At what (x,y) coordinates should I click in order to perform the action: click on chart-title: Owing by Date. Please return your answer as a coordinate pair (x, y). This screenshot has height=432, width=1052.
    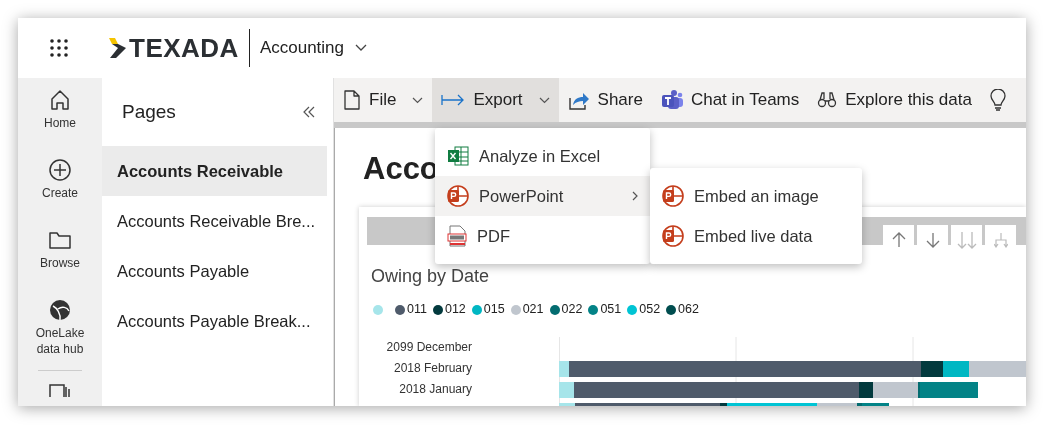
    Looking at the image, I should click on (431, 277).